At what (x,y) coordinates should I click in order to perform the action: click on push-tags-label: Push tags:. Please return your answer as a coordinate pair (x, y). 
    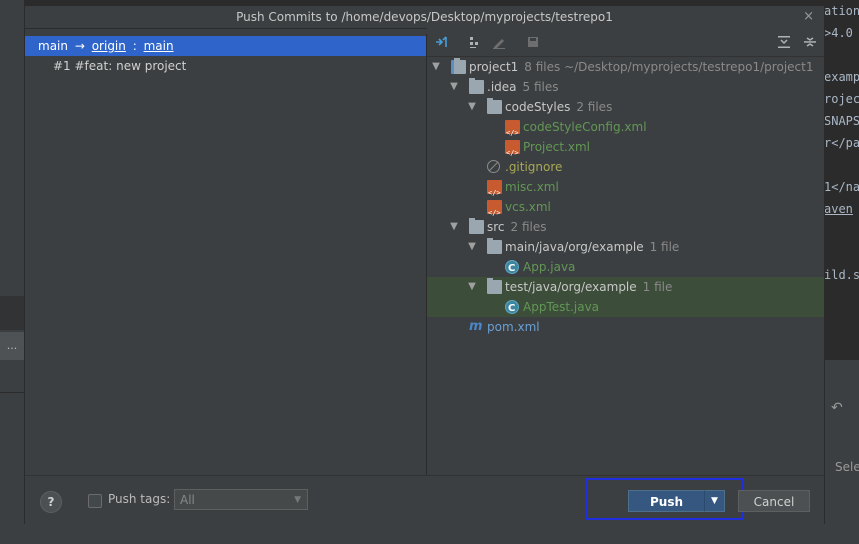
    Looking at the image, I should click on (139, 499).